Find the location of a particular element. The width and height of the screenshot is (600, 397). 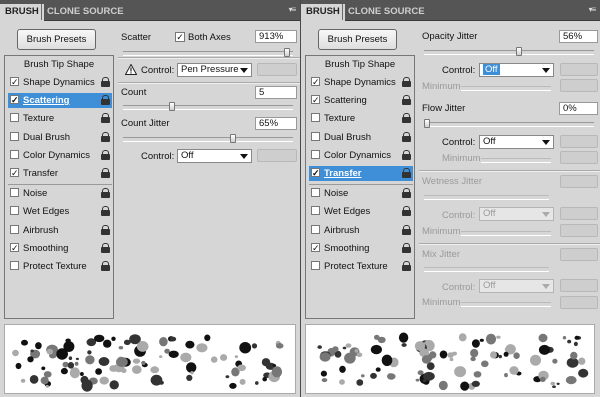

count-value-field: 5 is located at coordinates (276, 92).